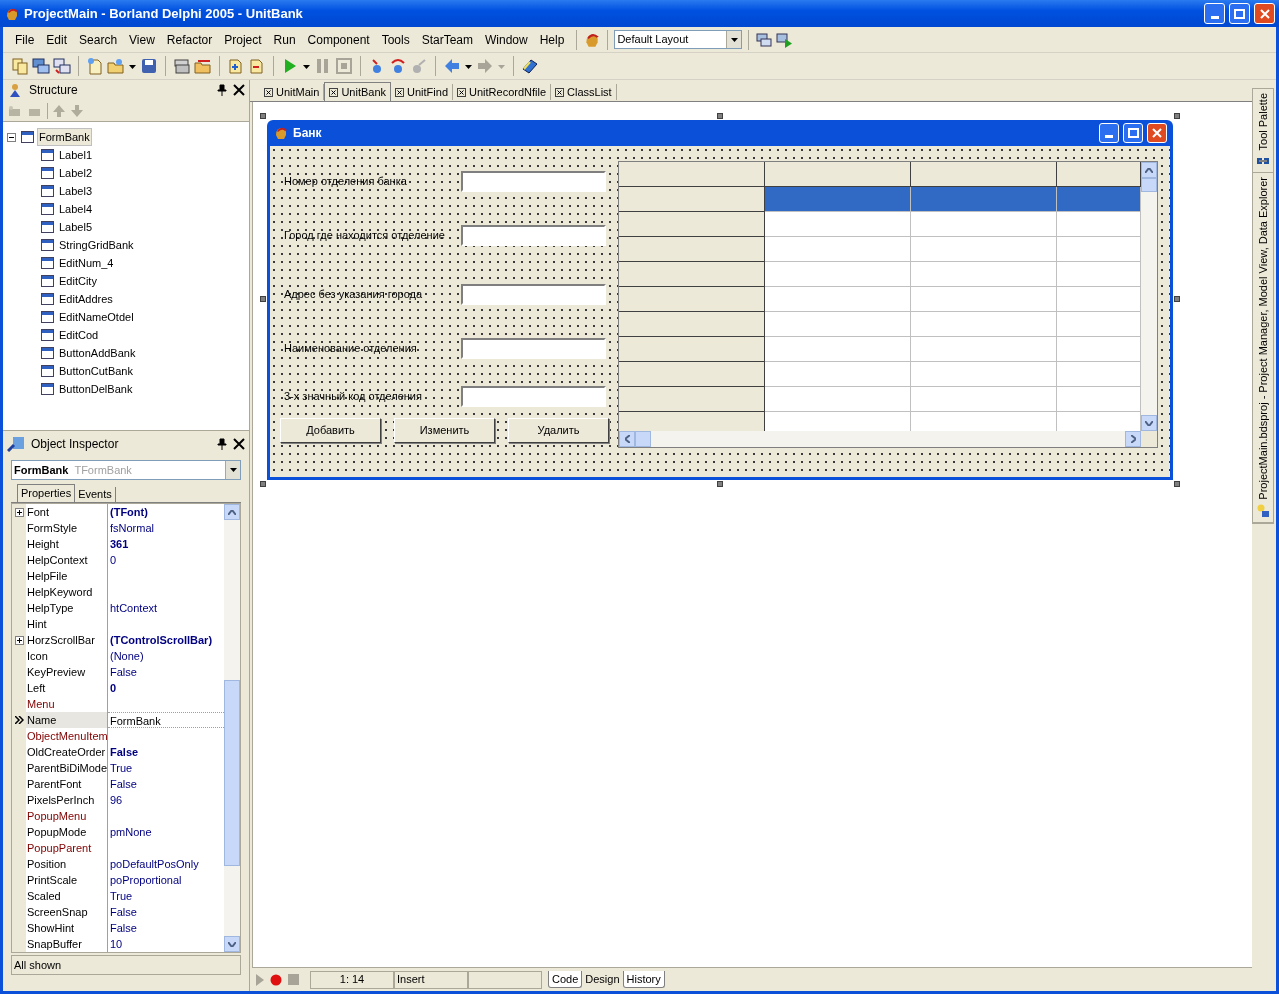 The height and width of the screenshot is (994, 1279). What do you see at coordinates (113, 560) in the screenshot?
I see `property-value: 0` at bounding box center [113, 560].